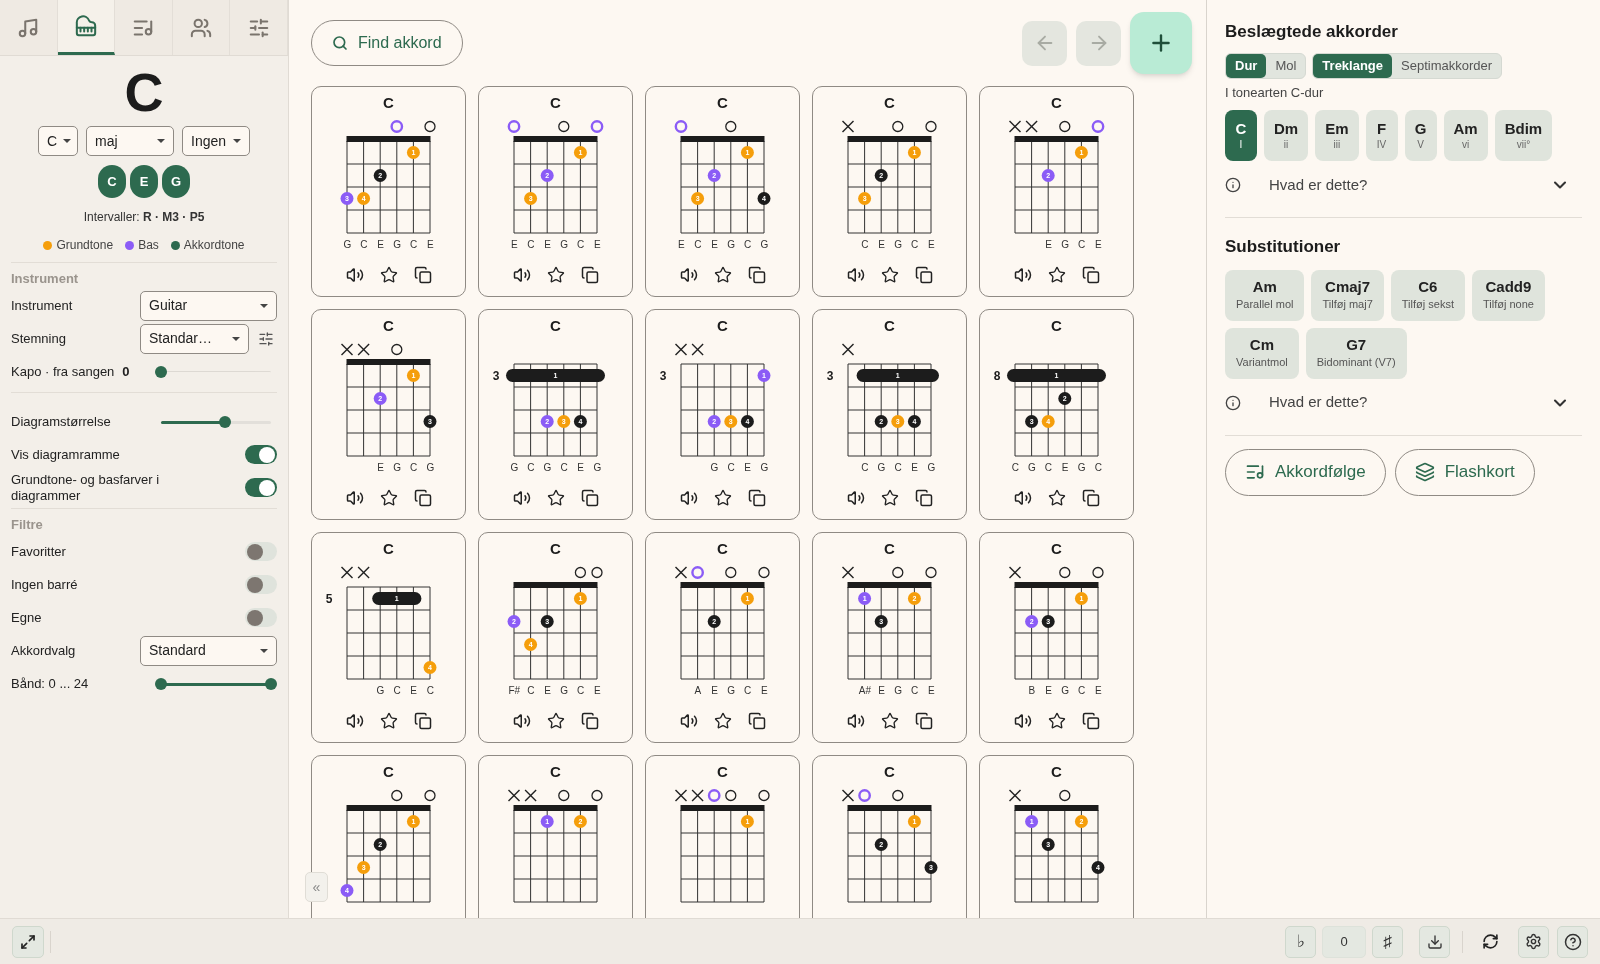  What do you see at coordinates (1465, 135) in the screenshot?
I see `related-chord-chip: Am vi` at bounding box center [1465, 135].